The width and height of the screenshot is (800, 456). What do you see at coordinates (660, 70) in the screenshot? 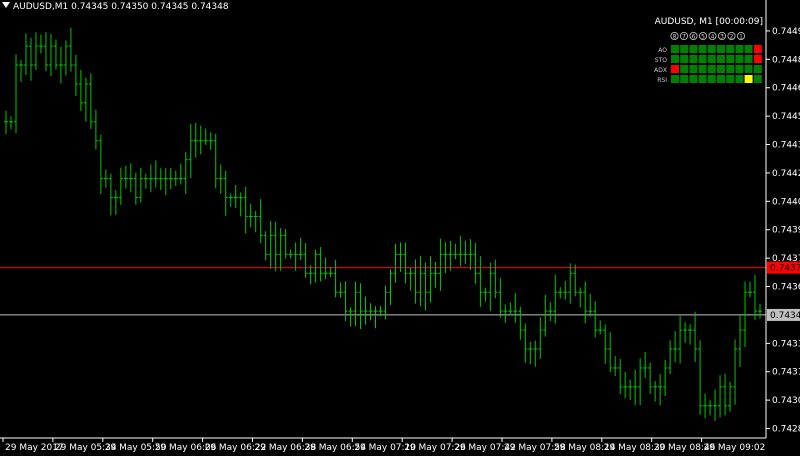
I see `indicator-row-label: ADX` at bounding box center [660, 70].